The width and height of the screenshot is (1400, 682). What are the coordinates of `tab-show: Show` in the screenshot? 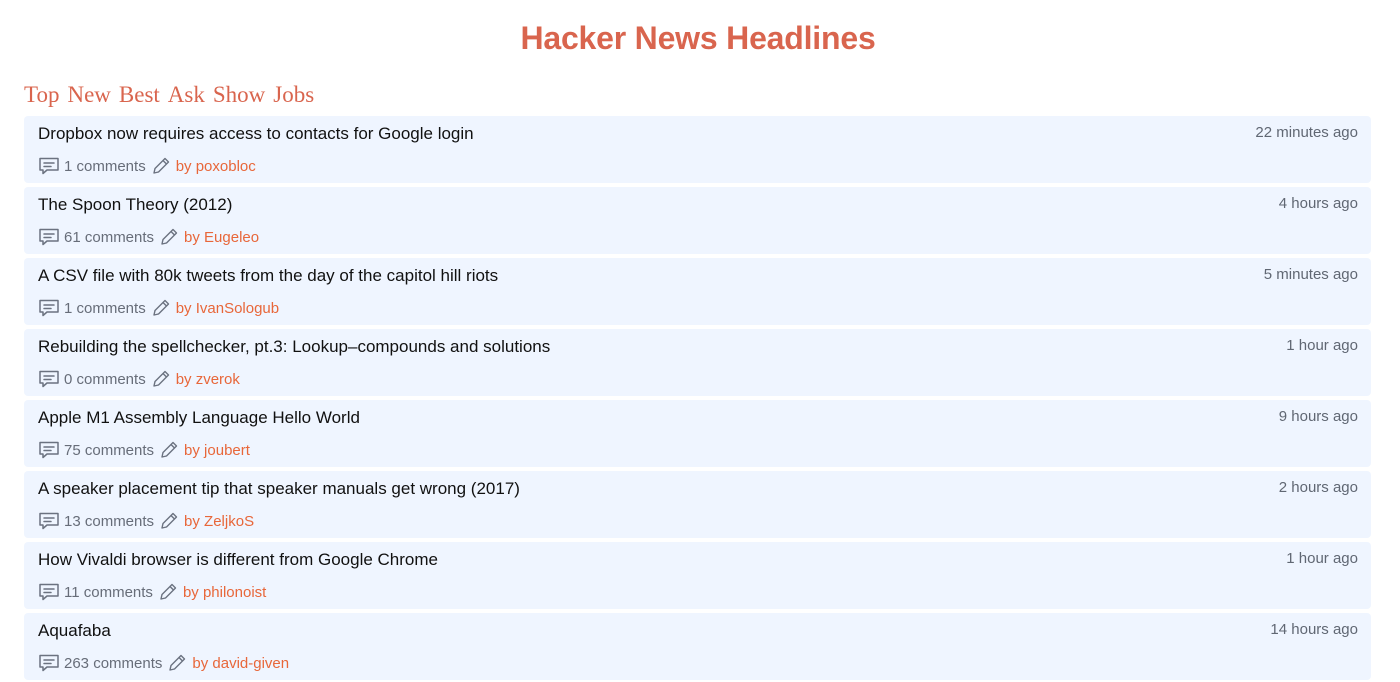 It's located at (239, 96).